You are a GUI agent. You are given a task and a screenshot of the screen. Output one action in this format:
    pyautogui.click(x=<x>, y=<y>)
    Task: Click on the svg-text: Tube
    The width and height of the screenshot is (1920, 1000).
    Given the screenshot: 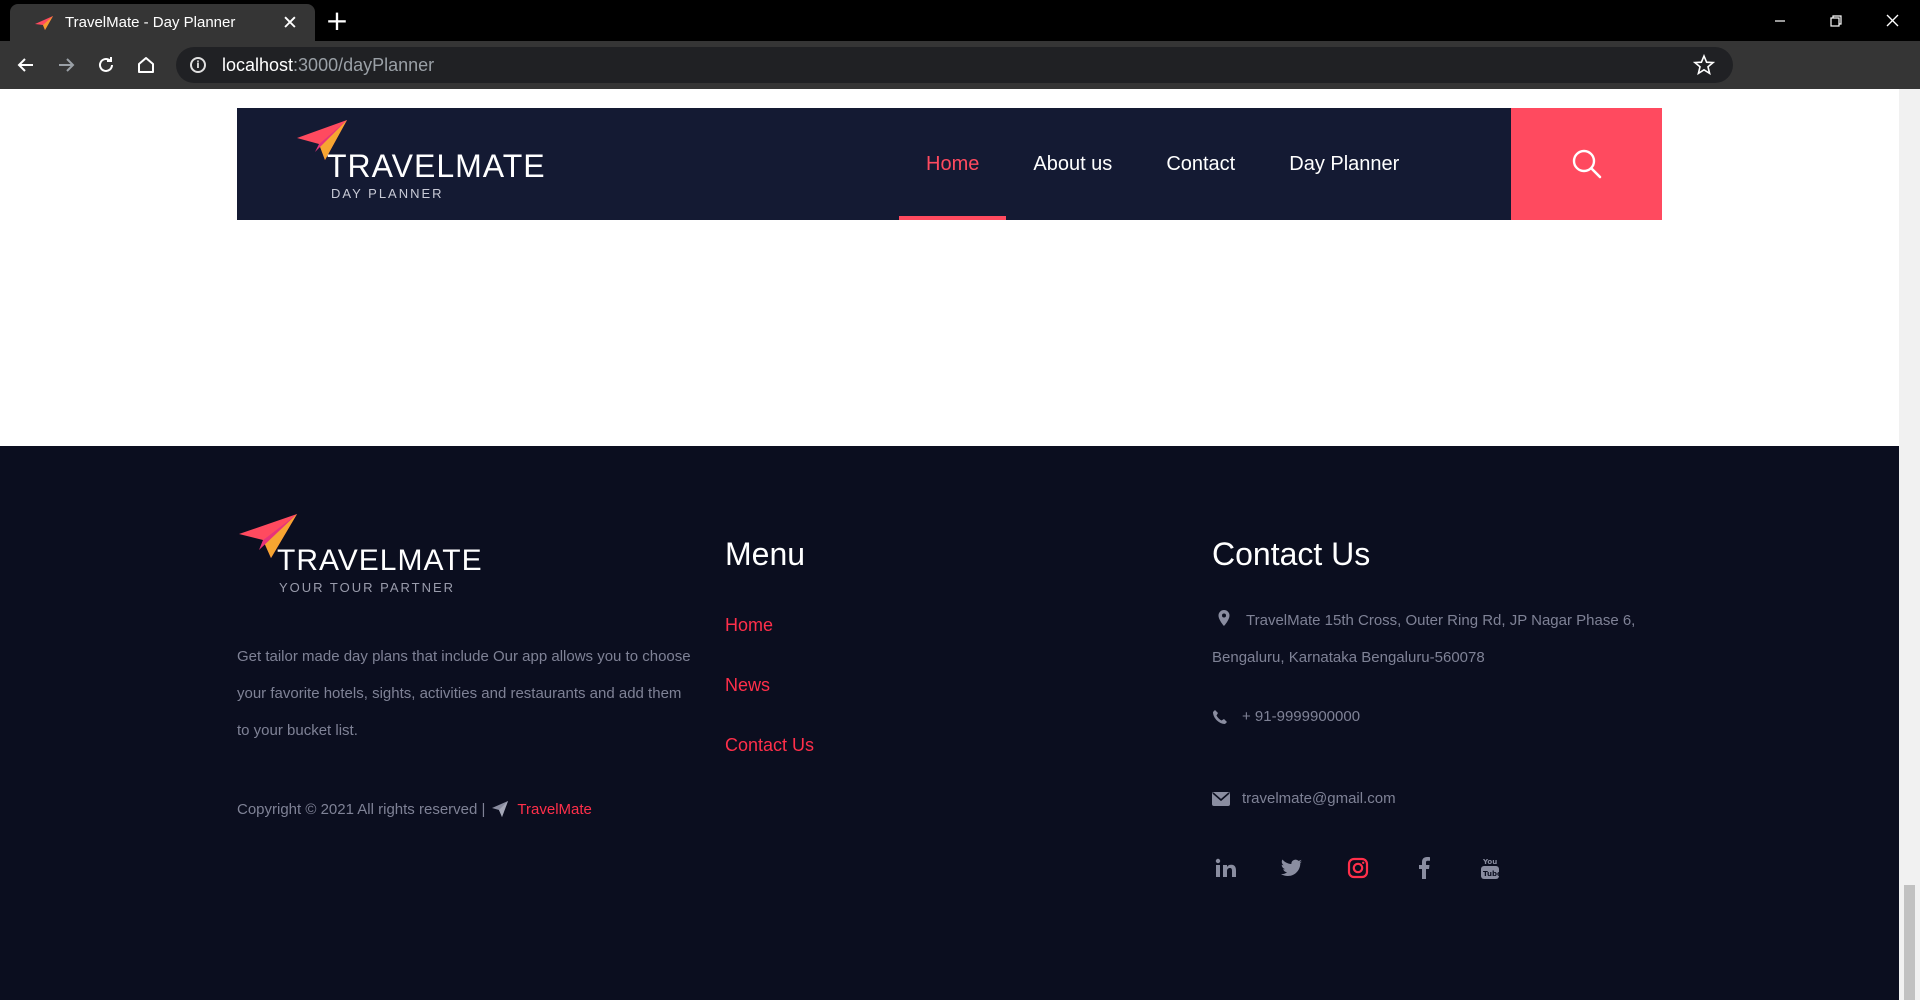 What is the action you would take?
    pyautogui.click(x=1491, y=874)
    